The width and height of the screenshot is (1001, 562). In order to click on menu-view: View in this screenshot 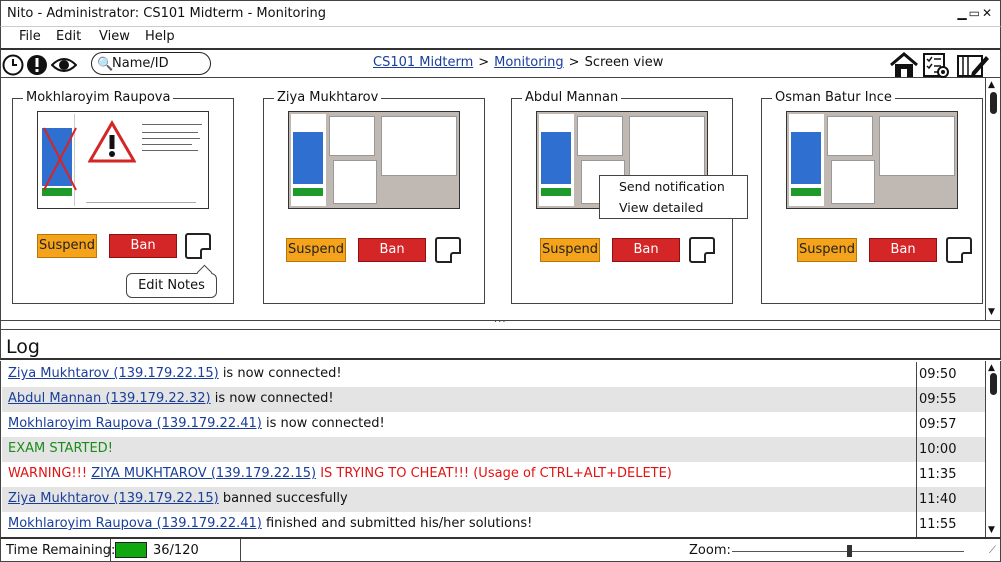, I will do `click(114, 36)`.